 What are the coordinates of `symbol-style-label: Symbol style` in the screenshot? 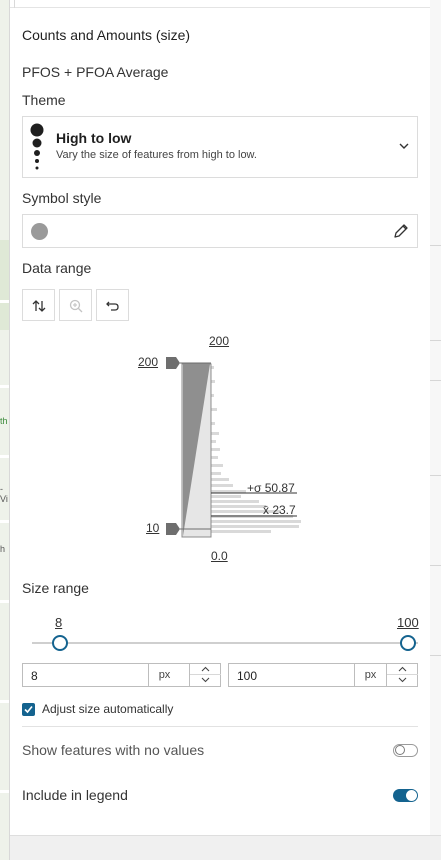 It's located at (62, 198).